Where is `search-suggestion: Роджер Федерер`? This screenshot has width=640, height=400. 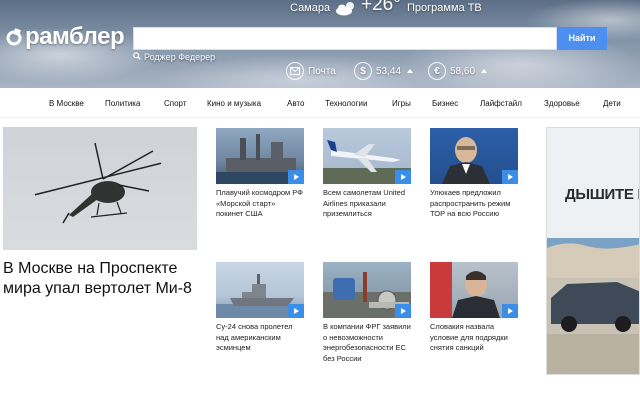 search-suggestion: Роджер Федерер is located at coordinates (174, 57).